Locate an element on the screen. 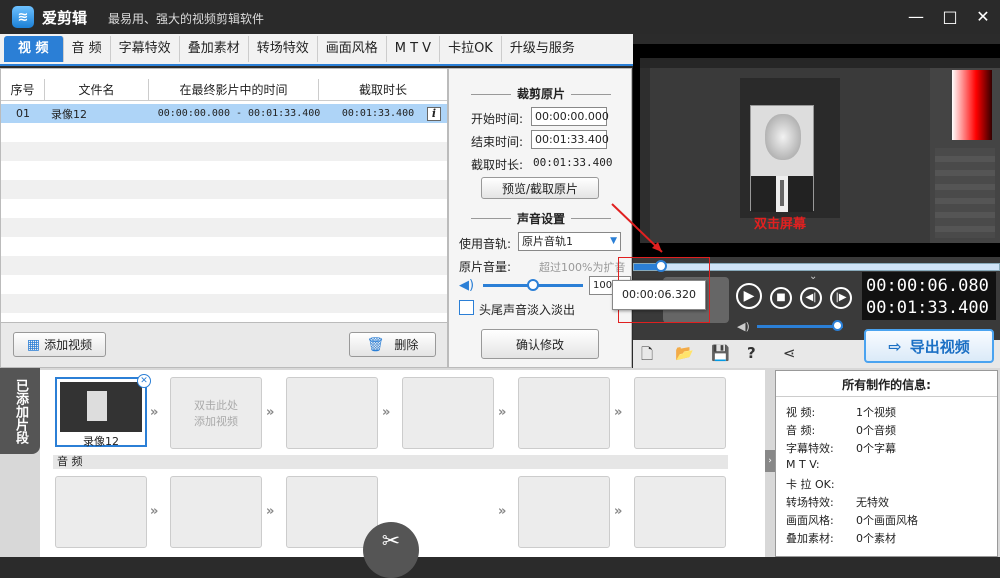 This screenshot has width=1000, height=578. tab-video: 视 频 is located at coordinates (34, 49).